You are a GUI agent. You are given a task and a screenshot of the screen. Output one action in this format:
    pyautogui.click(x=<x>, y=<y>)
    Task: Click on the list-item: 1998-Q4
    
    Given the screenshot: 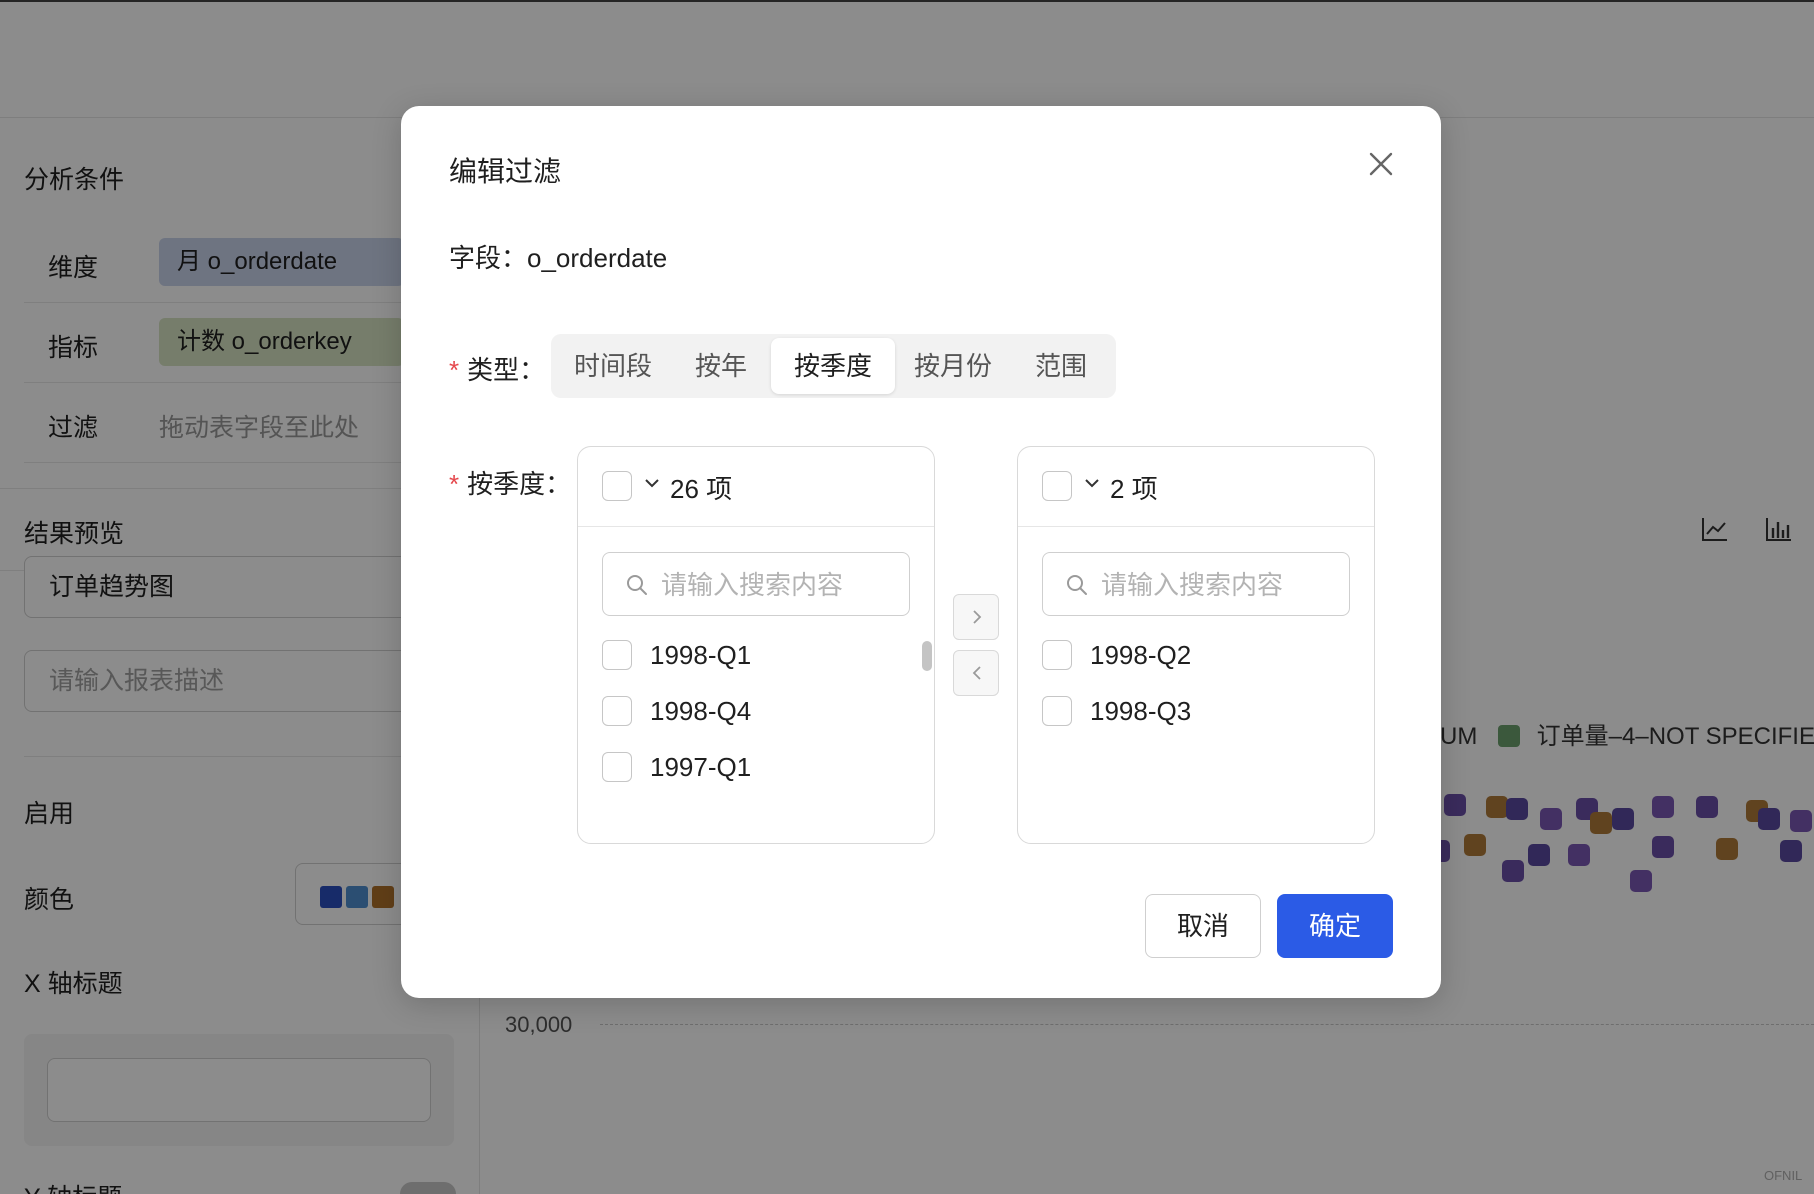 What is the action you would take?
    pyautogui.click(x=743, y=711)
    